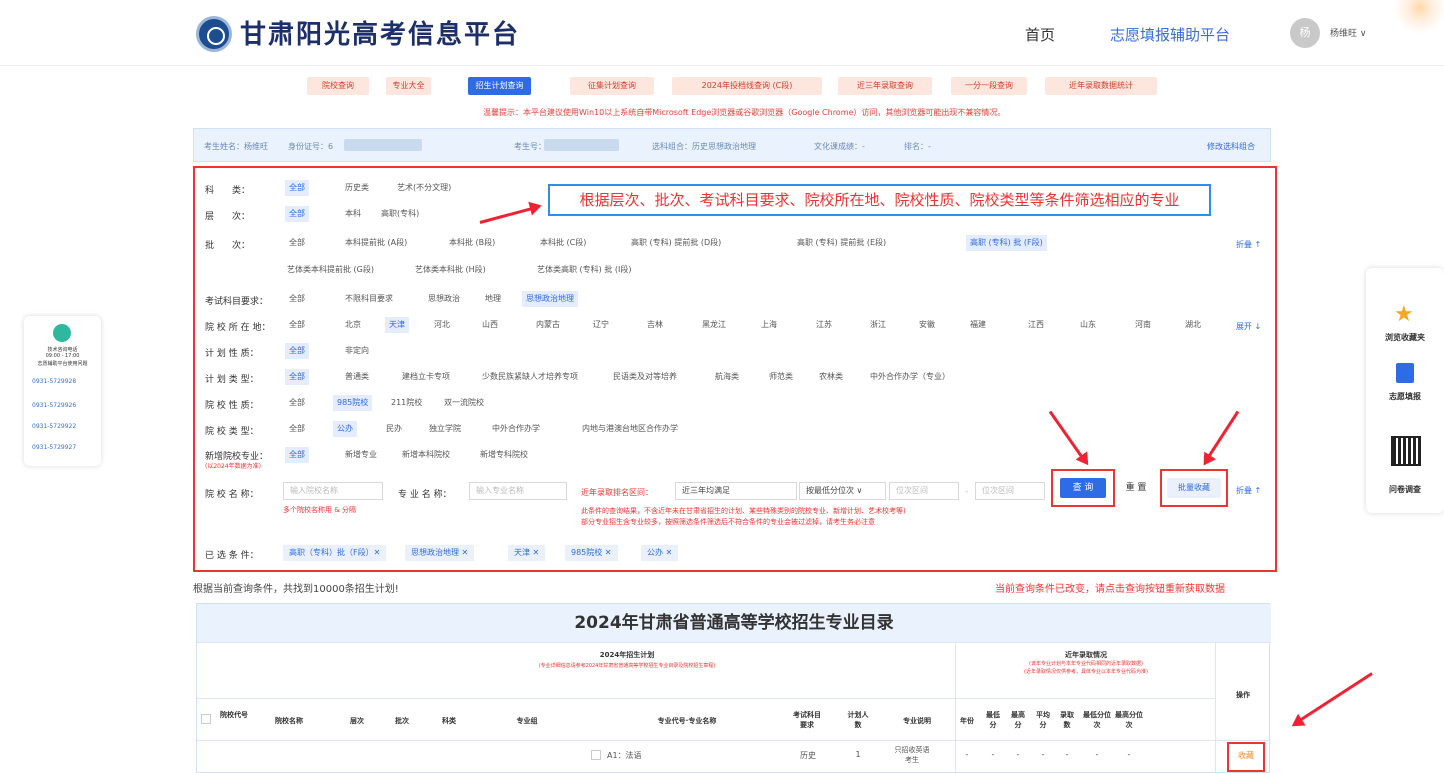 This screenshot has height=773, width=1444. I want to click on tab-collect-plan: 征集计划查询, so click(612, 86).